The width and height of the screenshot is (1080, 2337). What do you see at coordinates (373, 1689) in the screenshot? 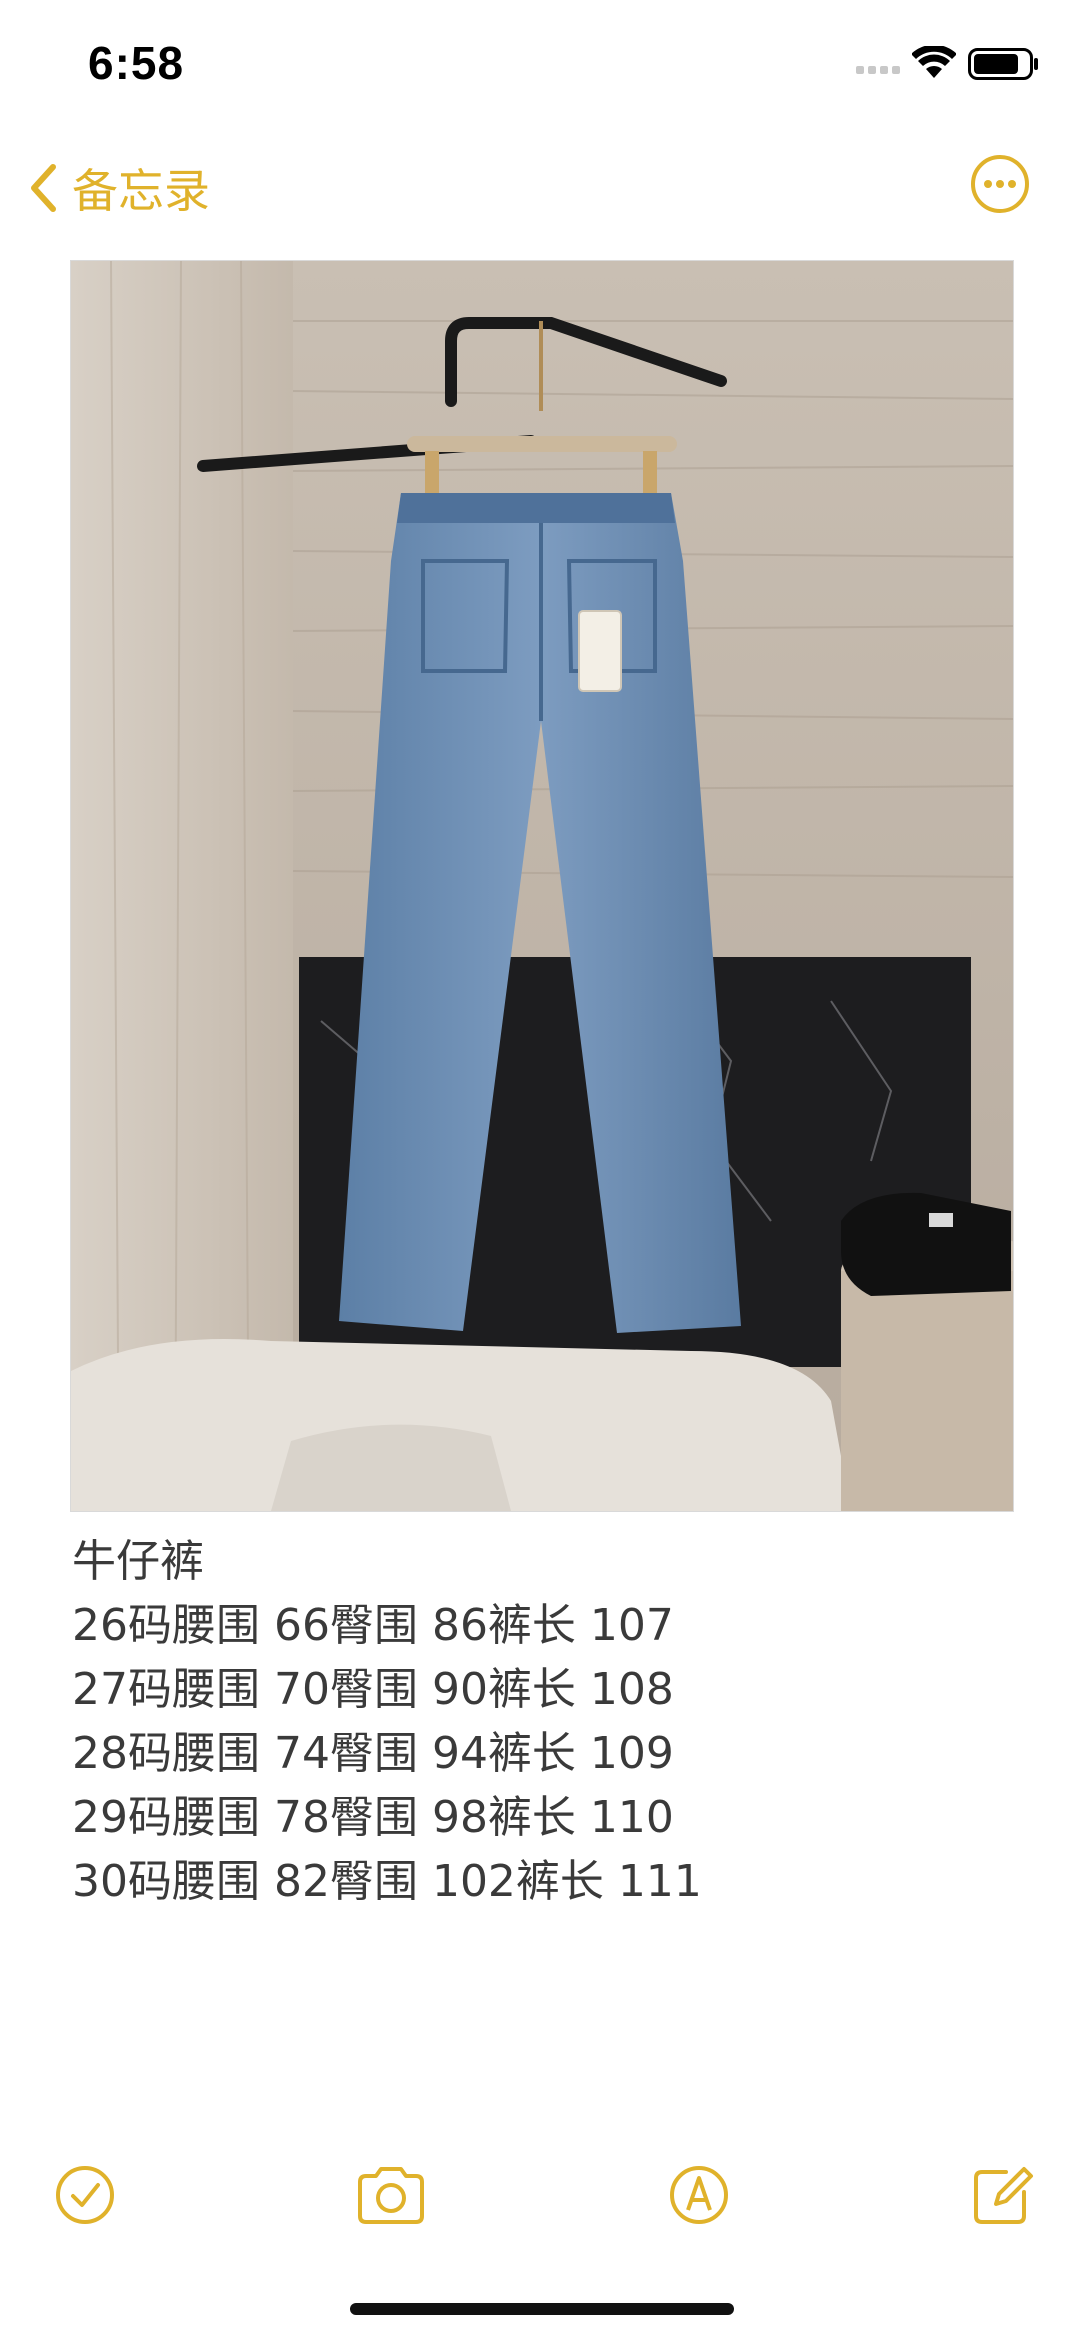
I see `note-line: 27码腰围 70臀围 90裤长 108` at bounding box center [373, 1689].